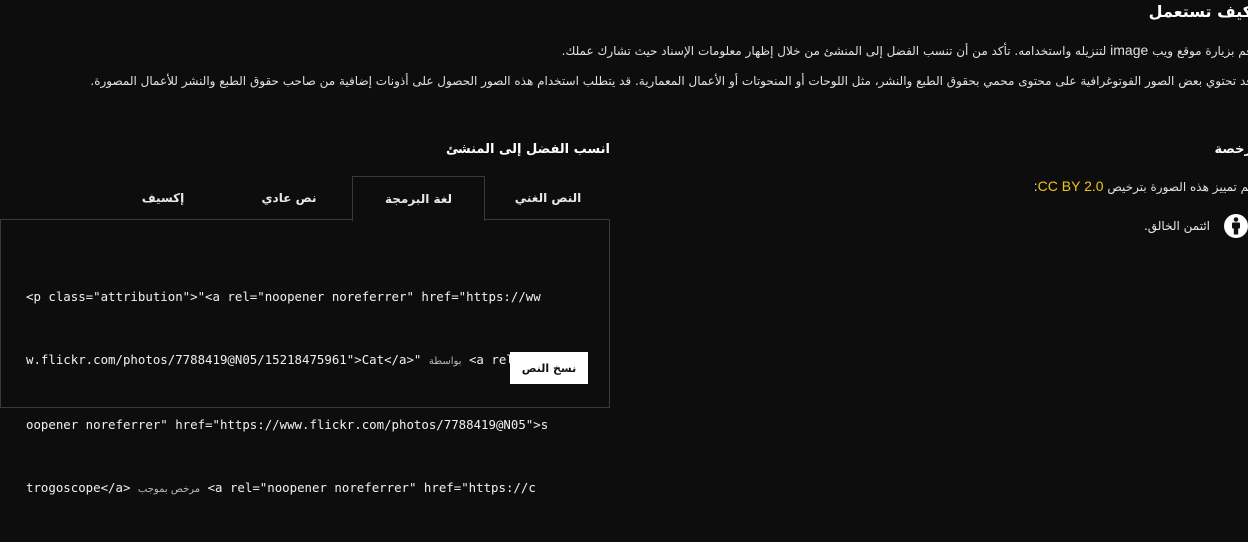  What do you see at coordinates (289, 197) in the screenshot?
I see `tab-plain-text: نص عادي` at bounding box center [289, 197].